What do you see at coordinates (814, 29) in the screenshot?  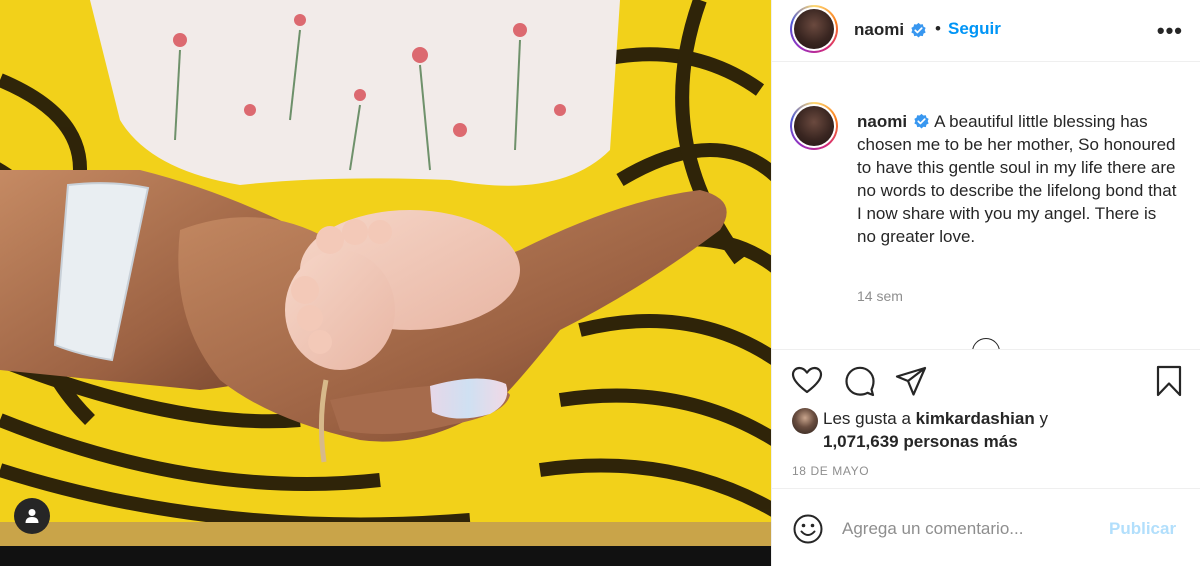 I see `author-avatar` at bounding box center [814, 29].